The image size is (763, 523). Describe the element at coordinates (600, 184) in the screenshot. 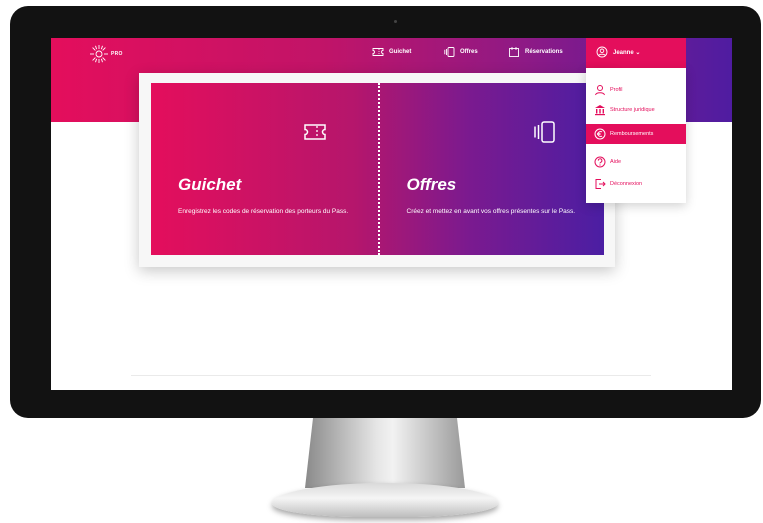

I see `logout-icon` at that location.